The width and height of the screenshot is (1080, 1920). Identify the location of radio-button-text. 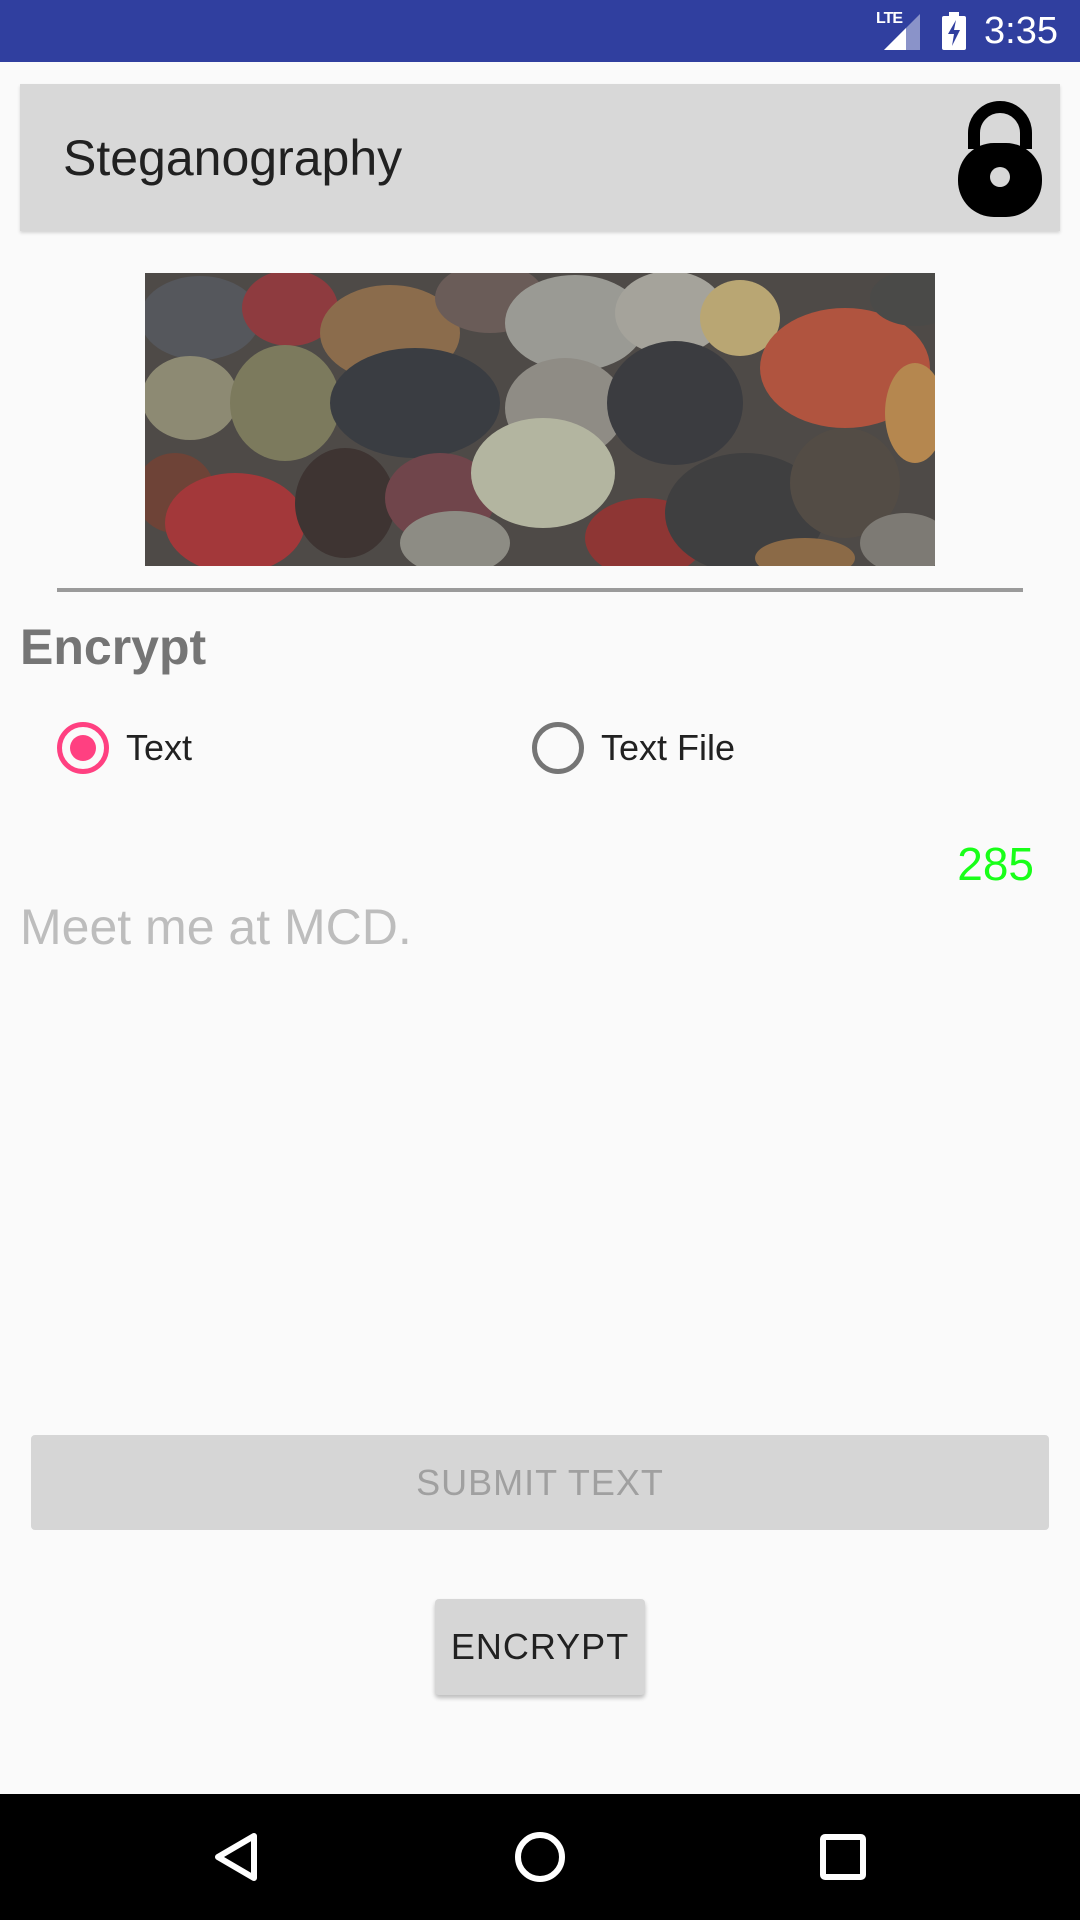
(83, 748).